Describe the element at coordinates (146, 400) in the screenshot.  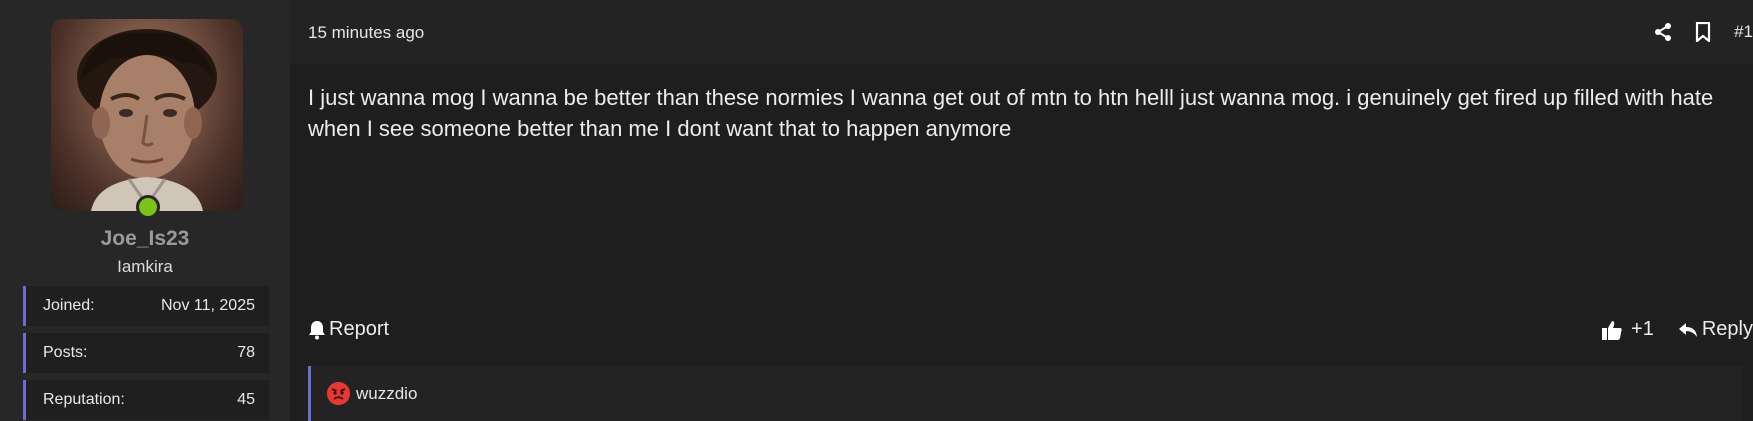
I see `stat-reputation: Reputation: 45` at that location.